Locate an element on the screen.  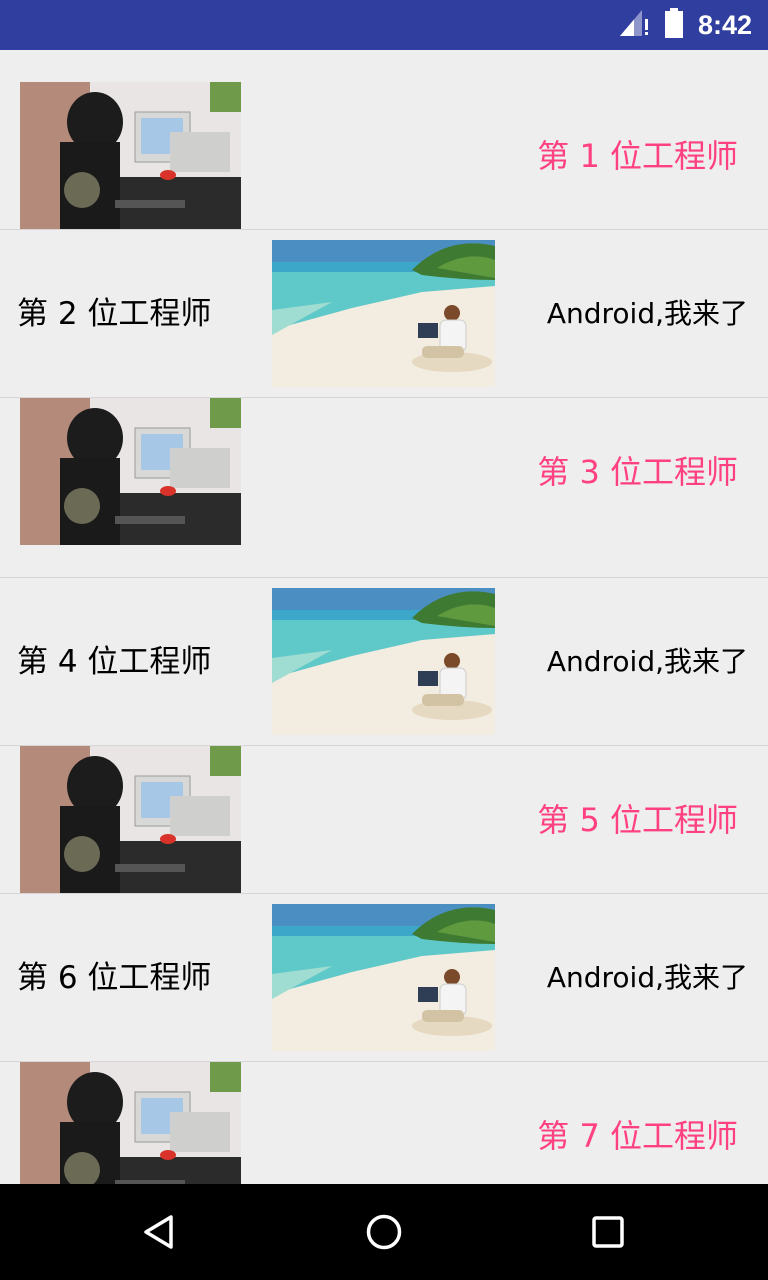
list-item: 第 5 位工程师 is located at coordinates (384, 820).